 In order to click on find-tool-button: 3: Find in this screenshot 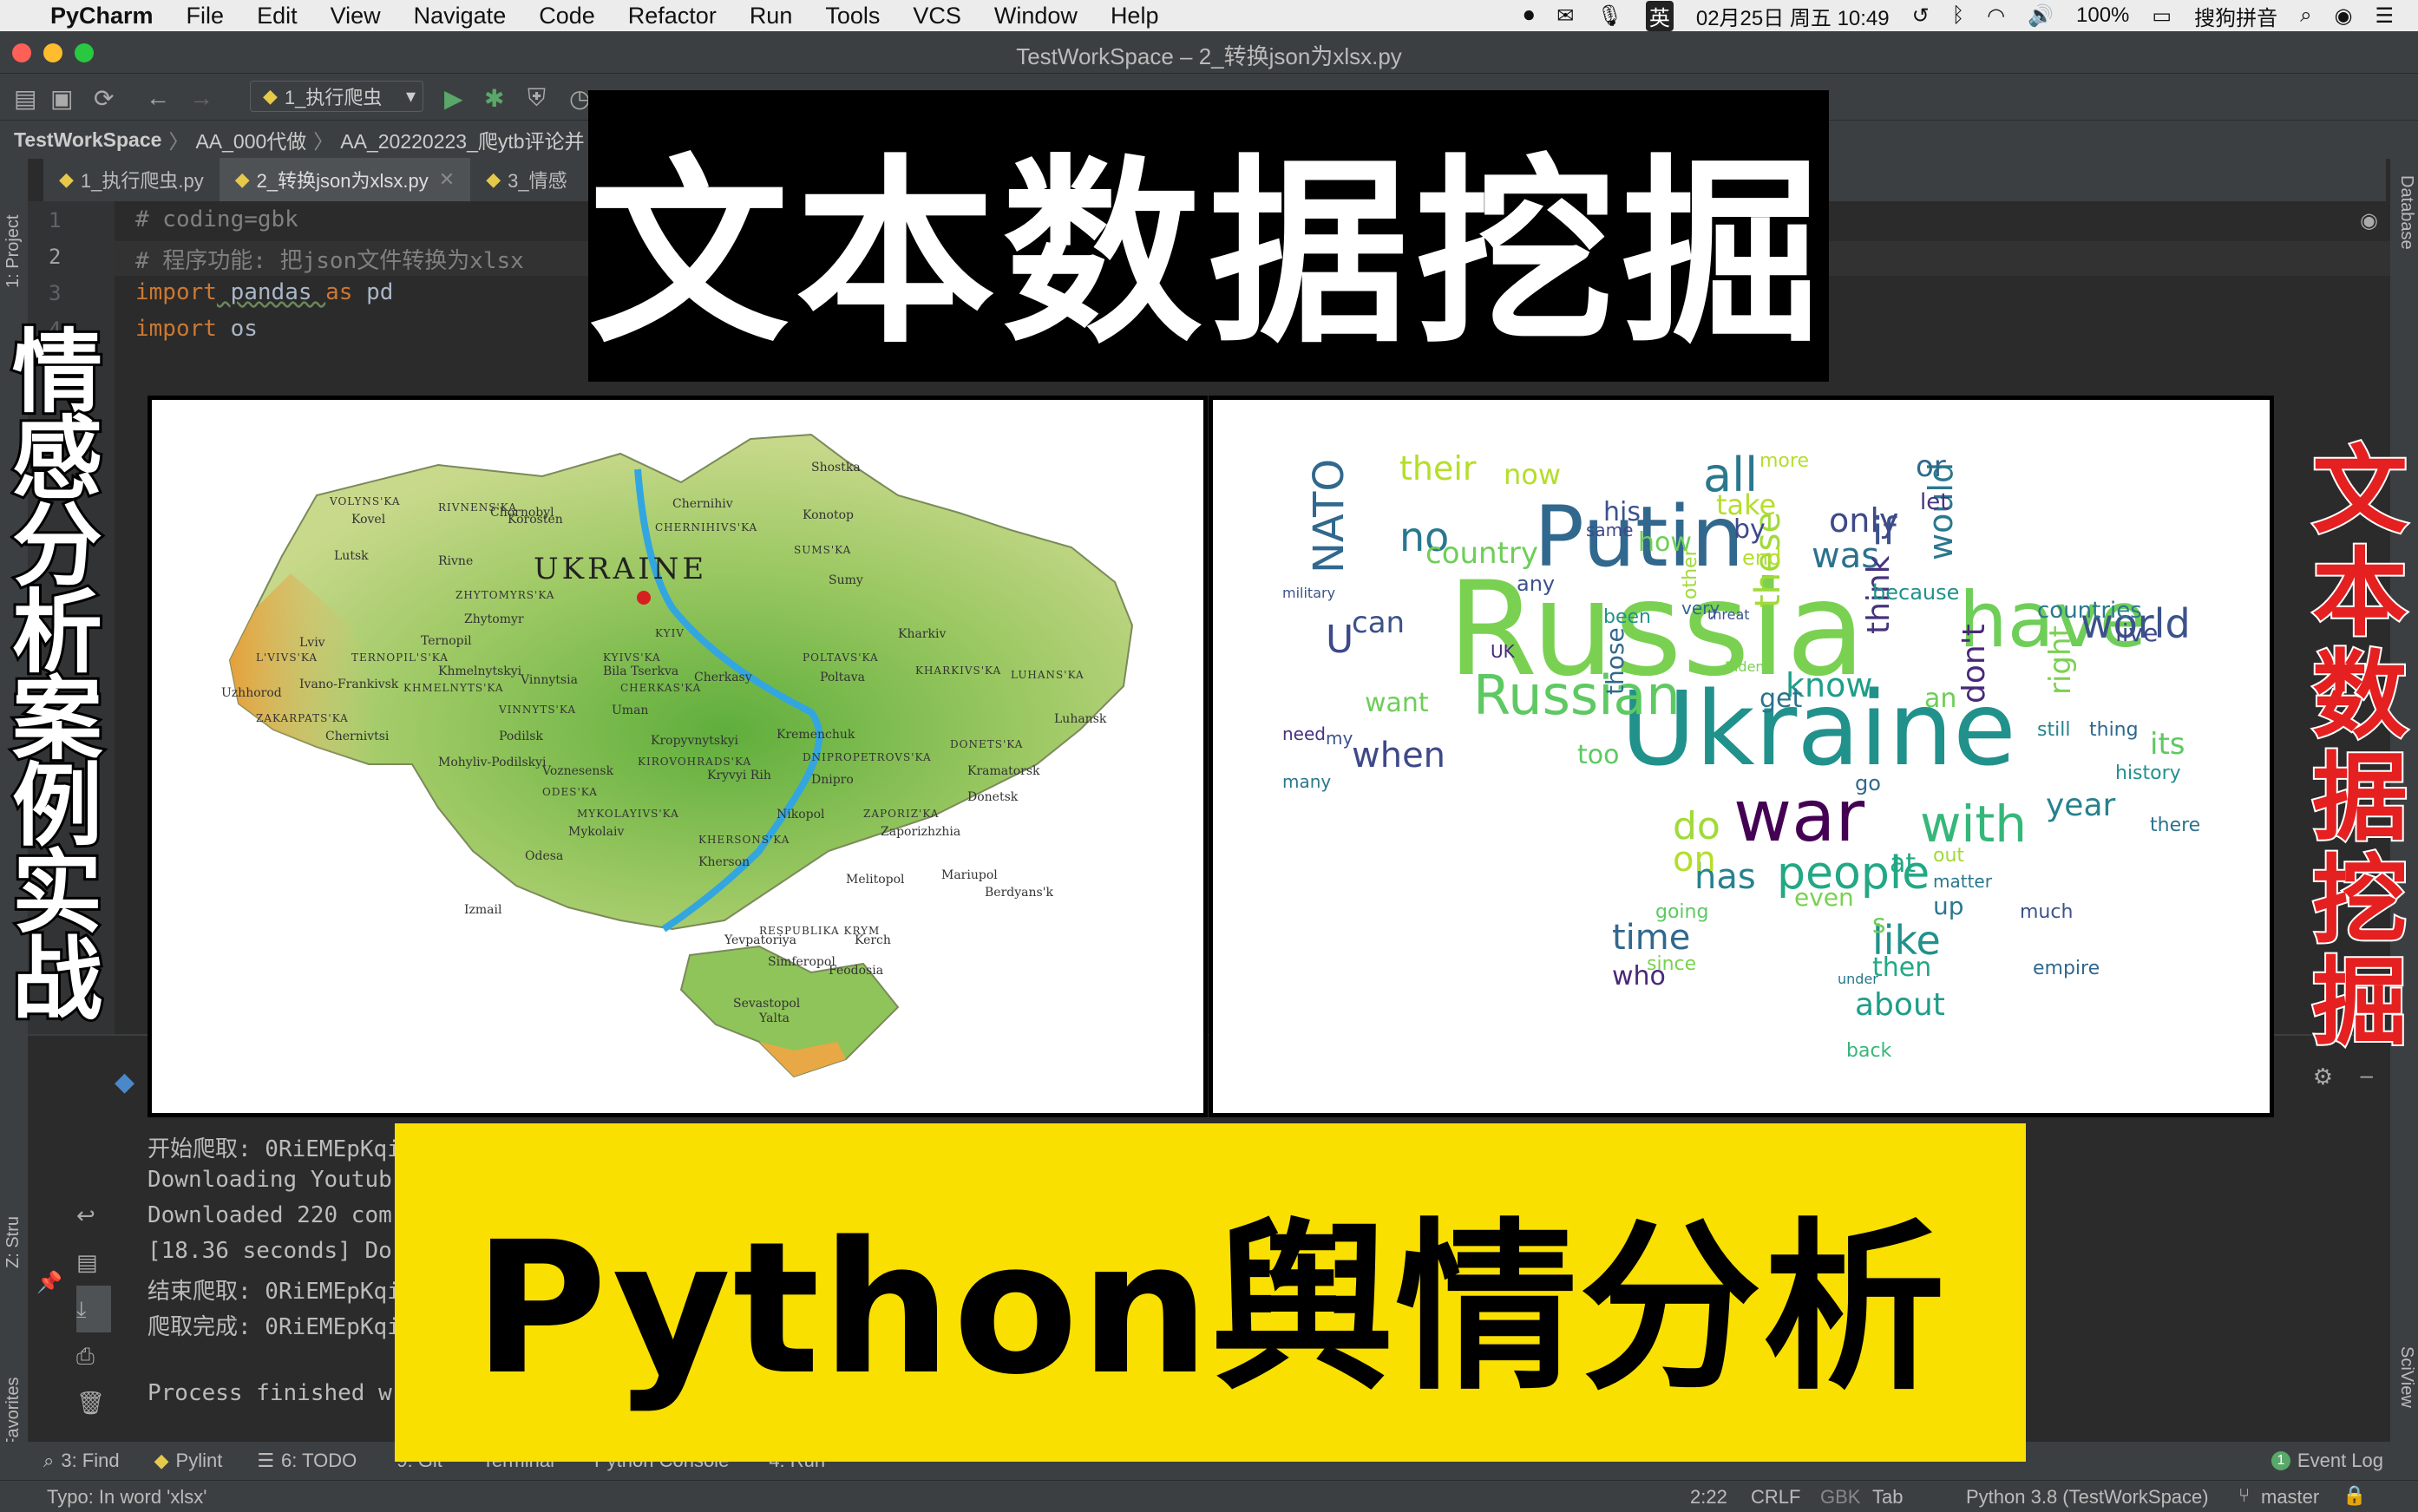, I will do `click(90, 1461)`.